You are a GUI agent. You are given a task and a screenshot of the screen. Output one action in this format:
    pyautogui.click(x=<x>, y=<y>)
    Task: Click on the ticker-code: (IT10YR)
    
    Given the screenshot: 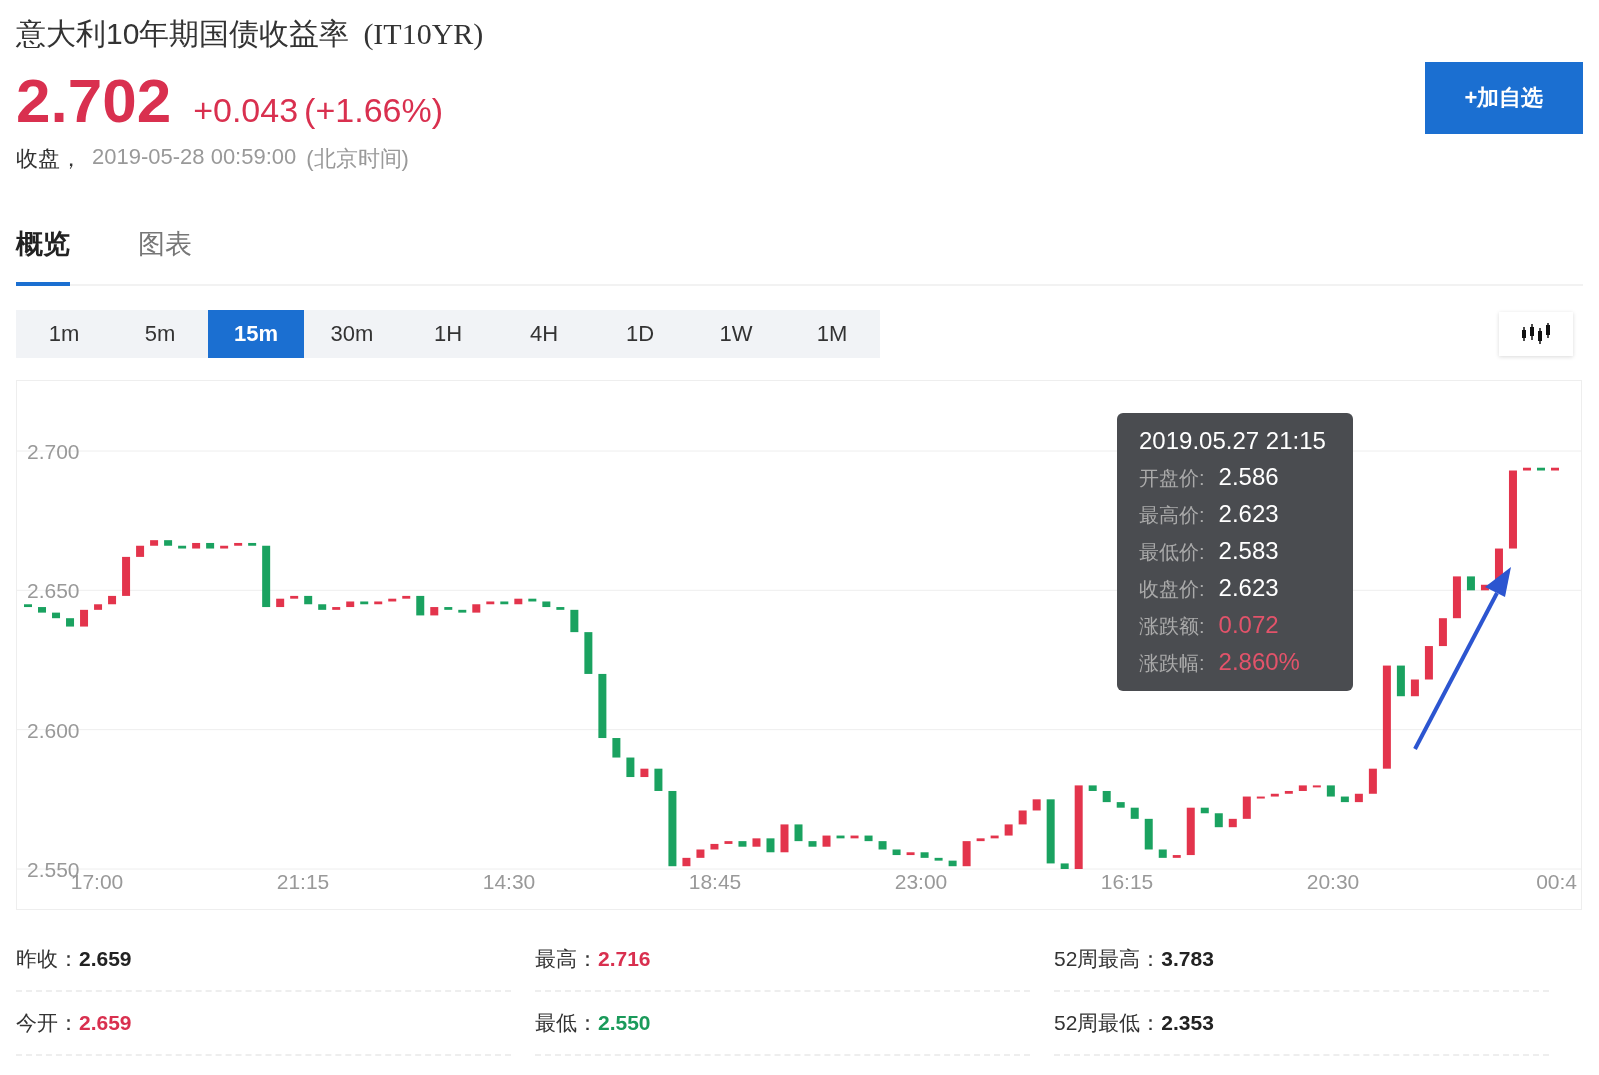 What is the action you would take?
    pyautogui.click(x=423, y=34)
    